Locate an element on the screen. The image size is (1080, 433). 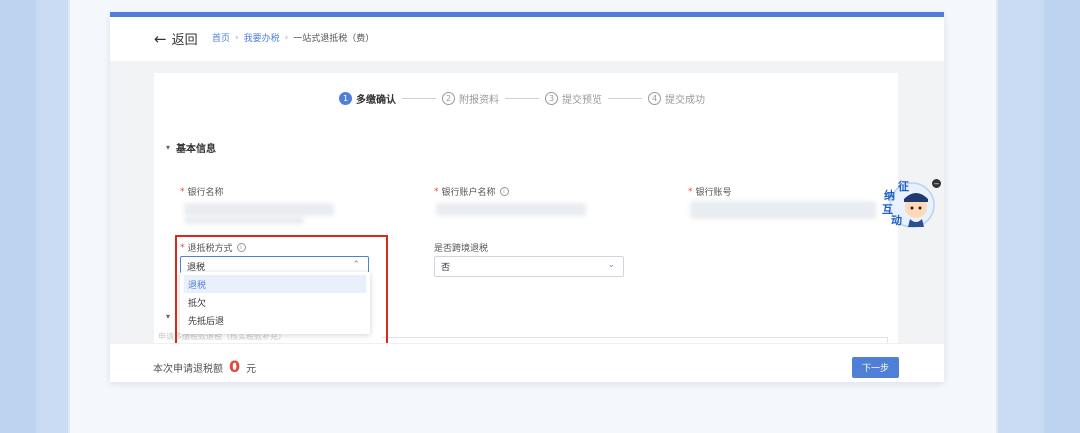
sum-label: 本次申请退税额 is located at coordinates (188, 369).